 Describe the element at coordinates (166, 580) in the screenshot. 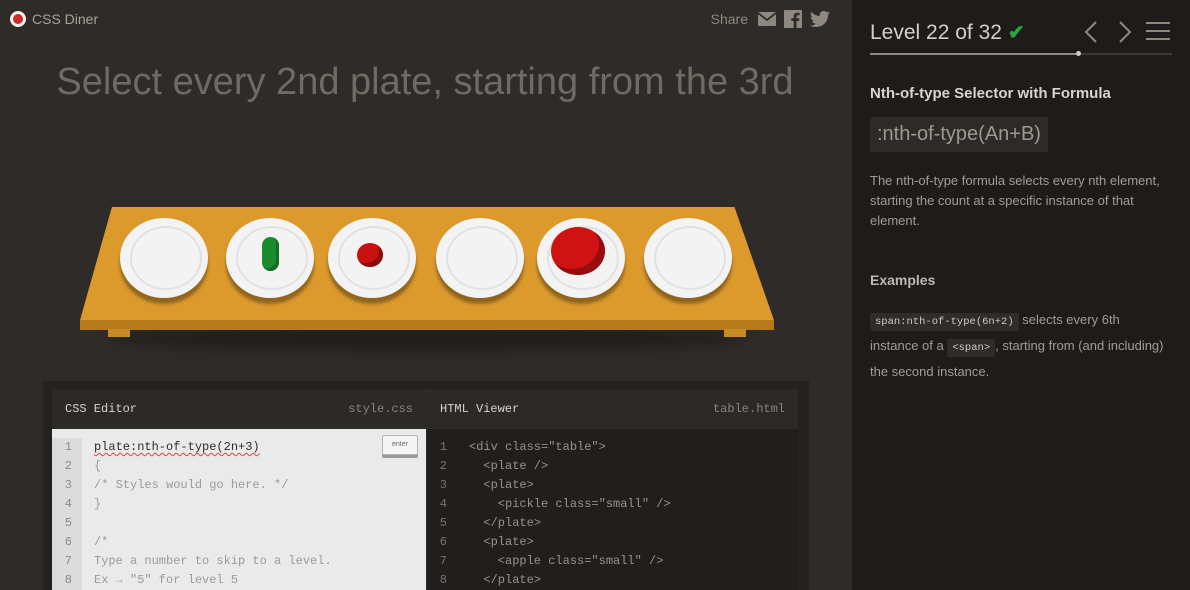

I see `code-text: Ex → "5" for level 5` at that location.